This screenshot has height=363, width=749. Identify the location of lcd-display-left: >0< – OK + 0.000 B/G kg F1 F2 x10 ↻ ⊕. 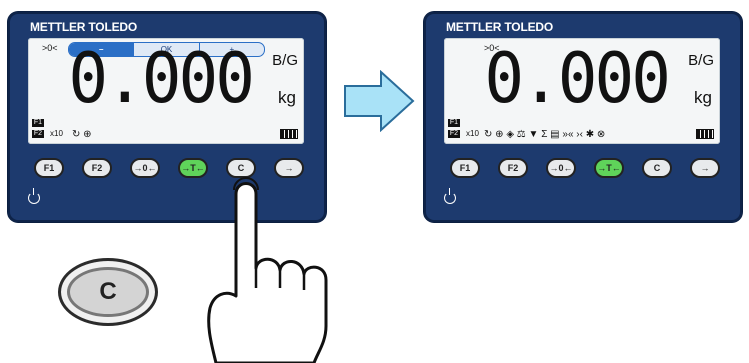
(166, 91).